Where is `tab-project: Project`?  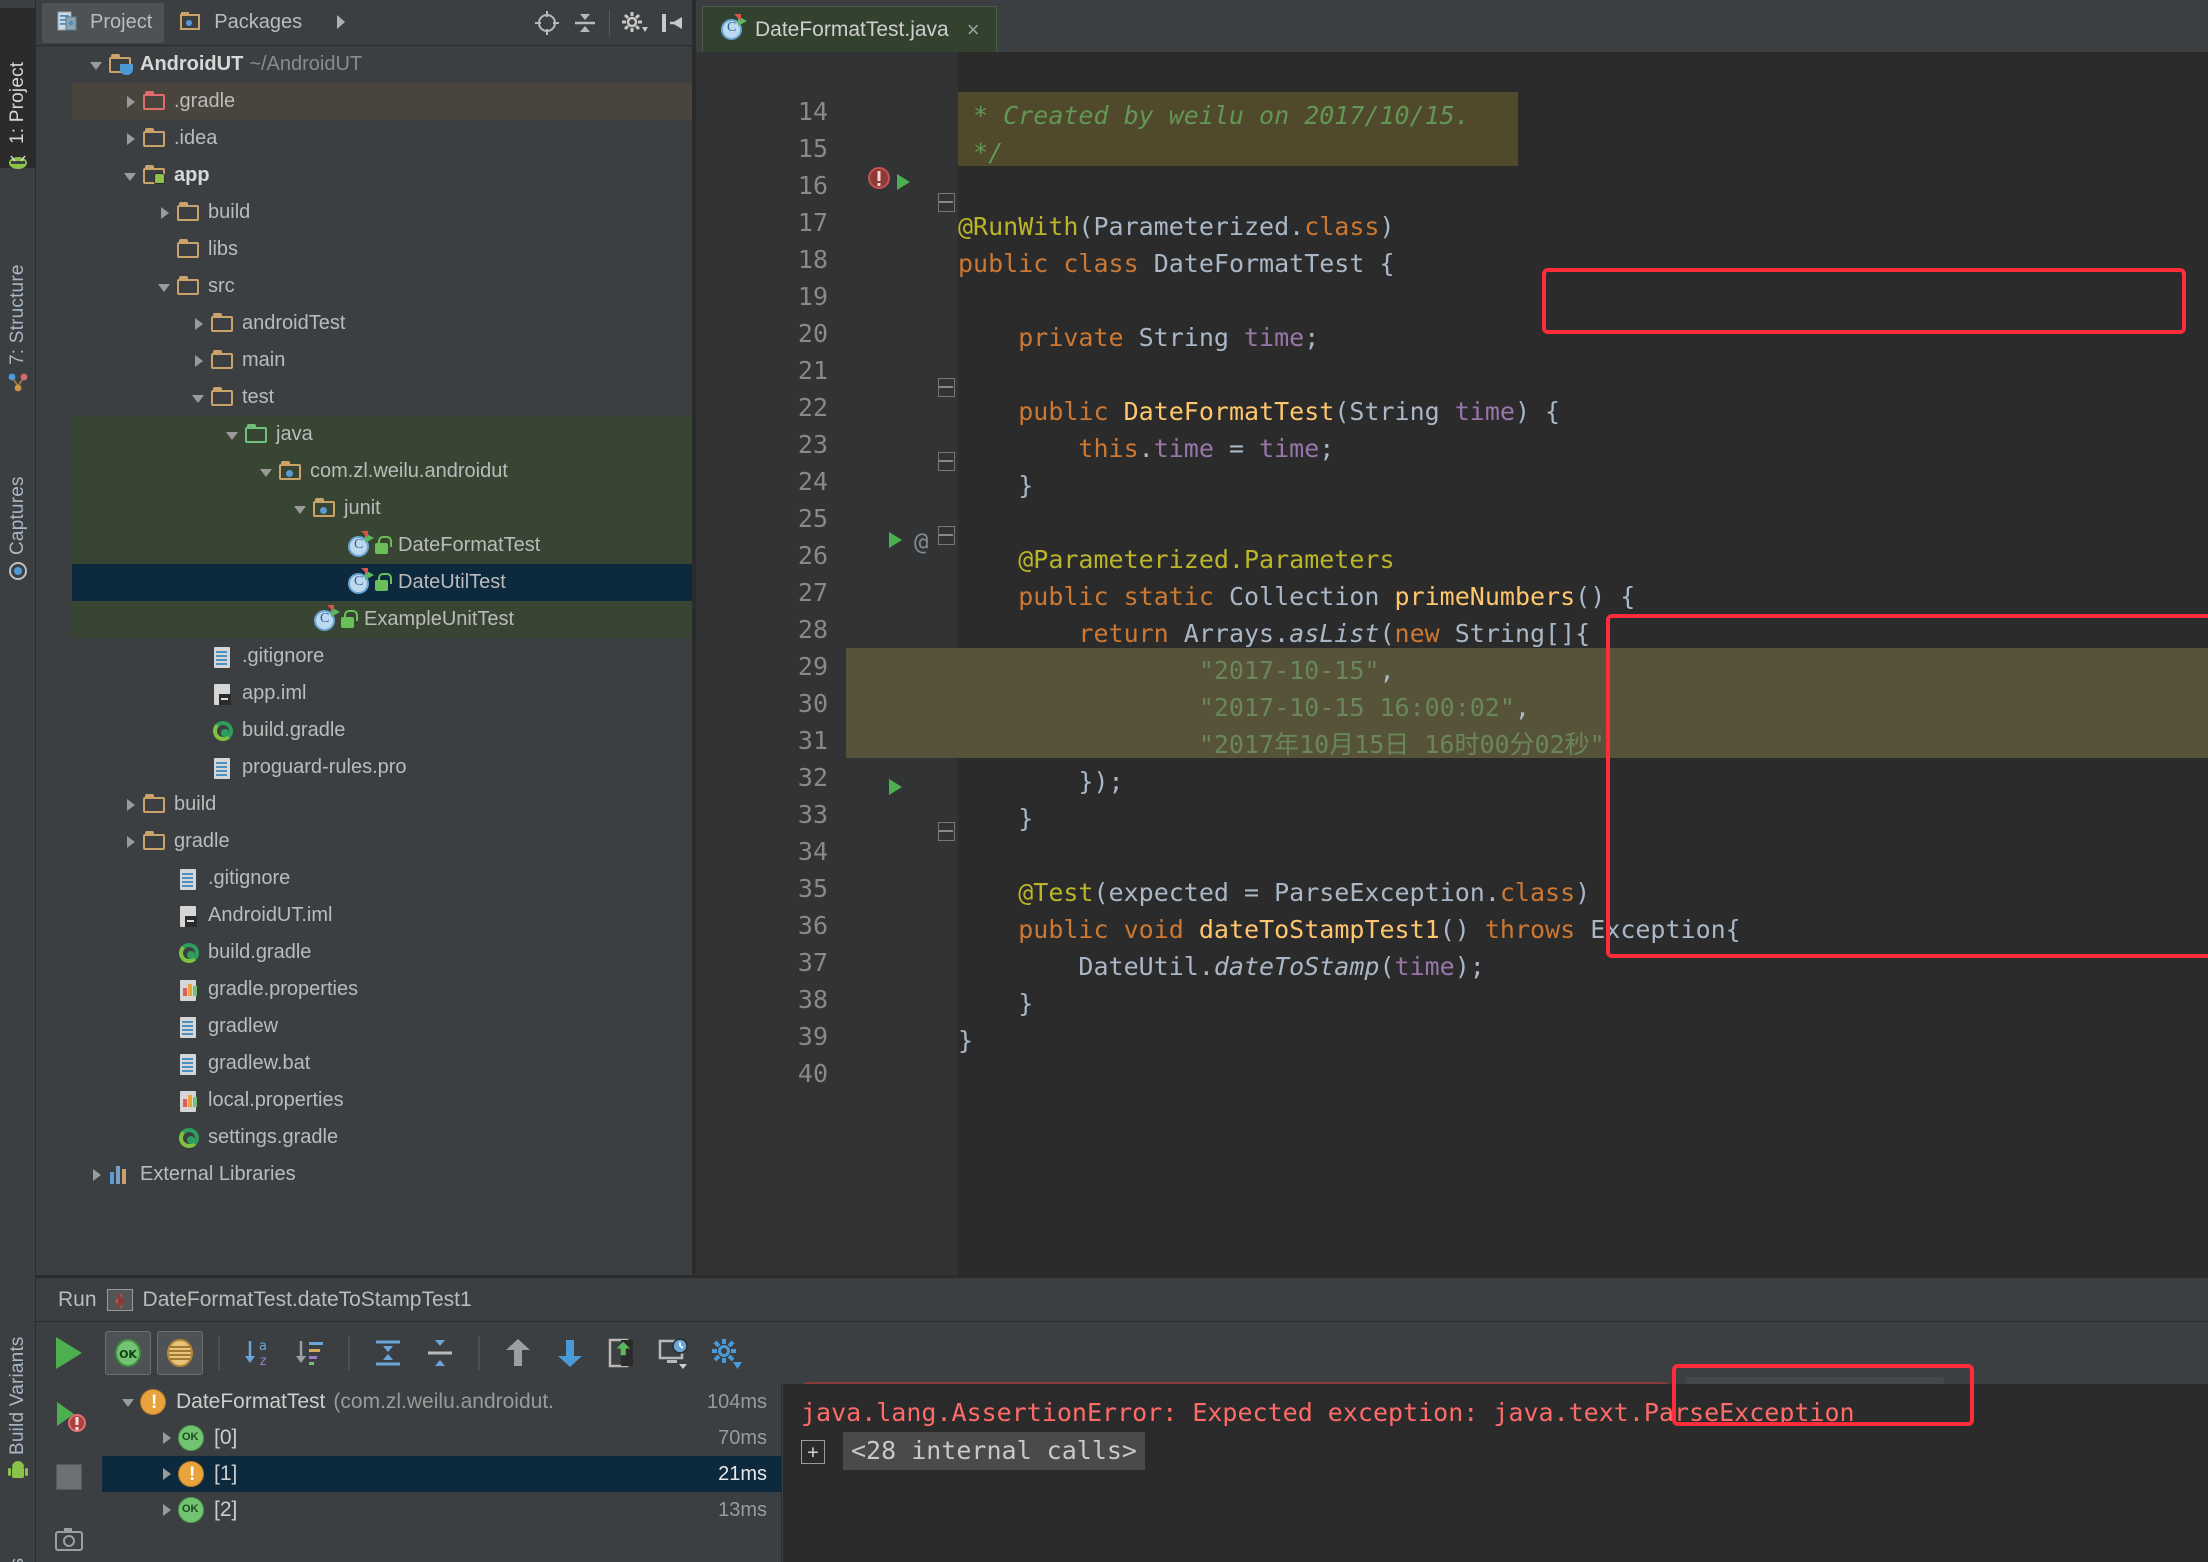
tab-project: Project is located at coordinates (103, 22).